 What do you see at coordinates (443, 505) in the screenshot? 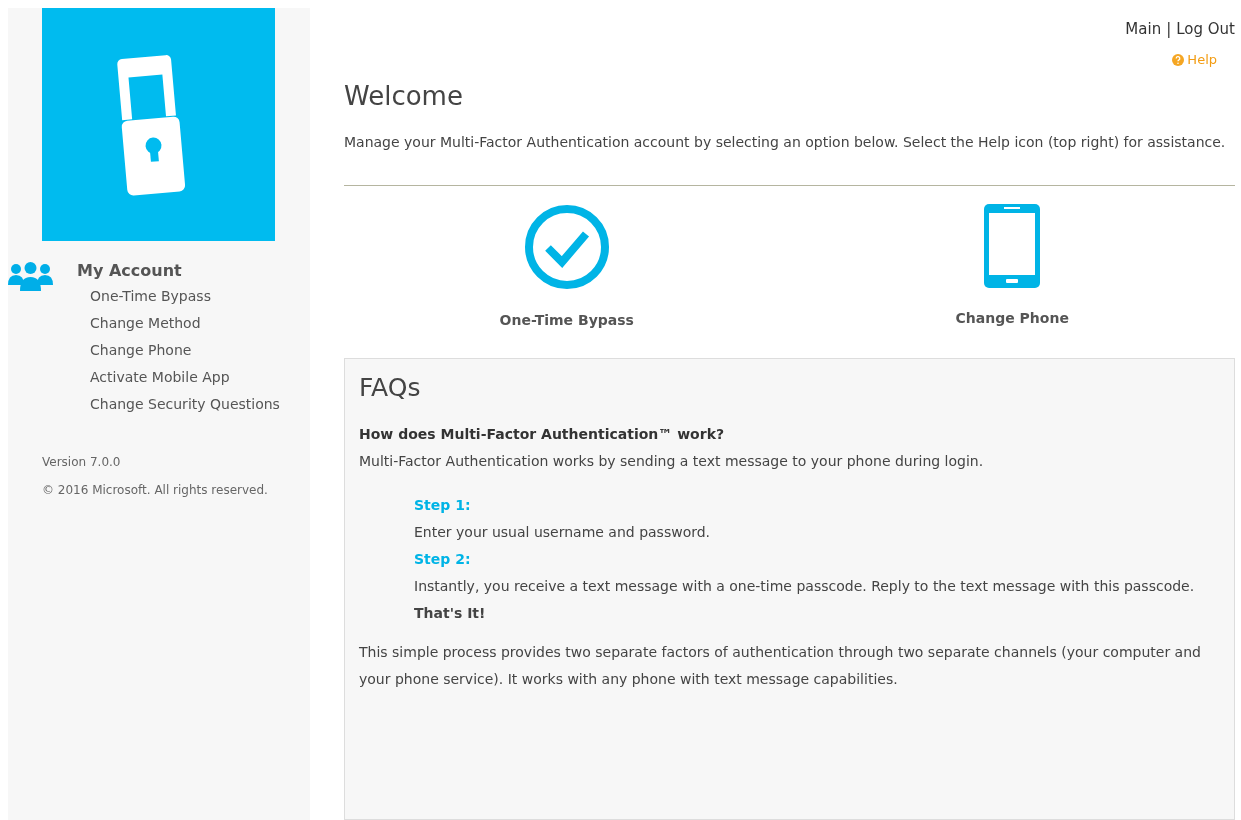
I see `step-heading: Step 1:` at bounding box center [443, 505].